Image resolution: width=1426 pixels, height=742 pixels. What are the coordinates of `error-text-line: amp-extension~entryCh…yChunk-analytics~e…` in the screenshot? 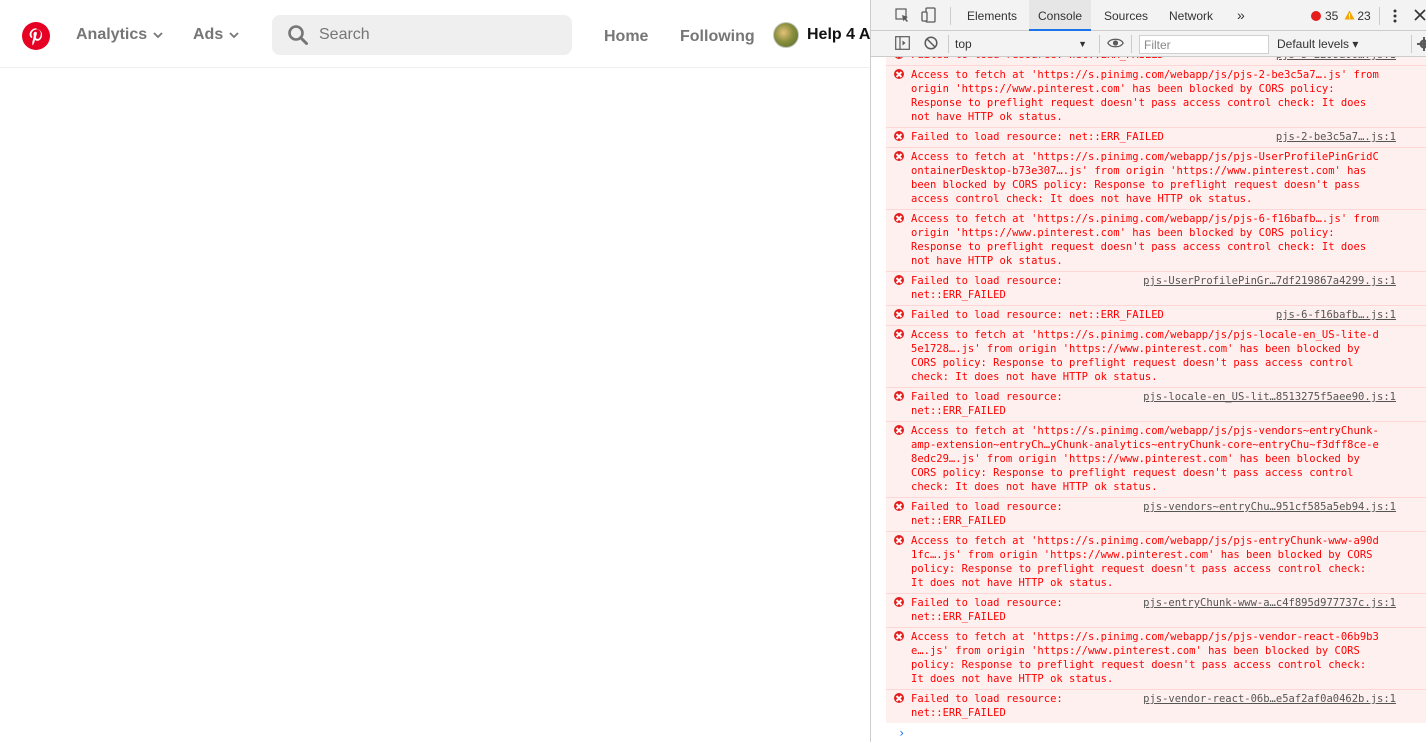 It's located at (1145, 445).